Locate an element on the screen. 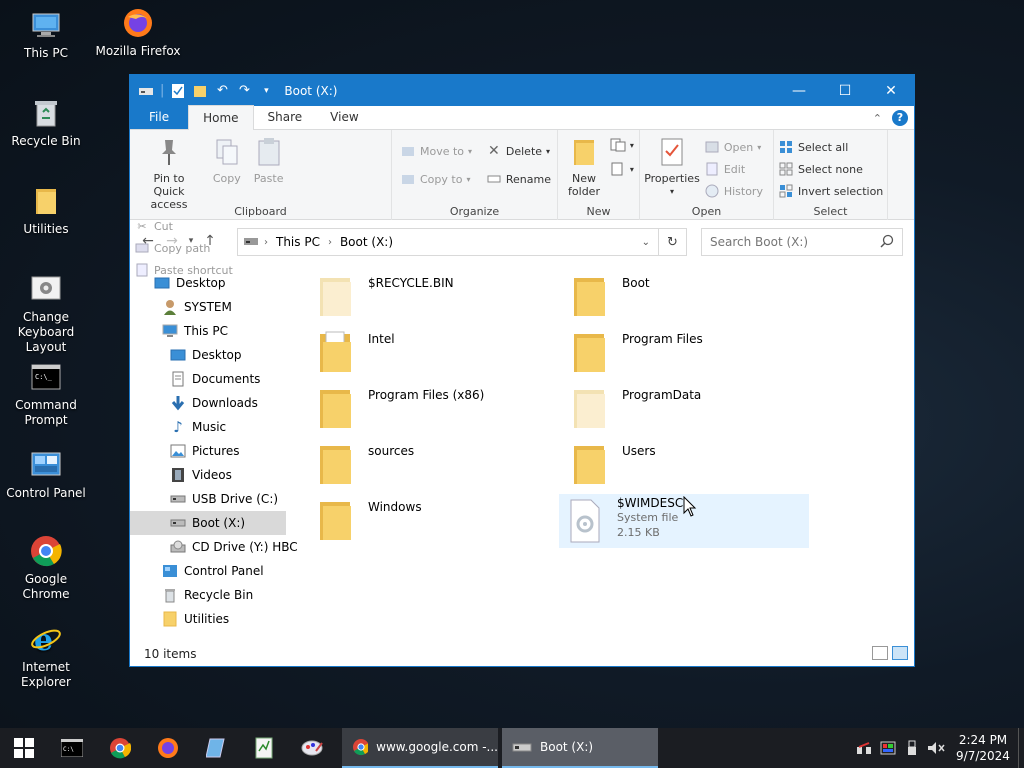 This screenshot has height=768, width=1024. maximize-button: ☐ is located at coordinates (845, 90).